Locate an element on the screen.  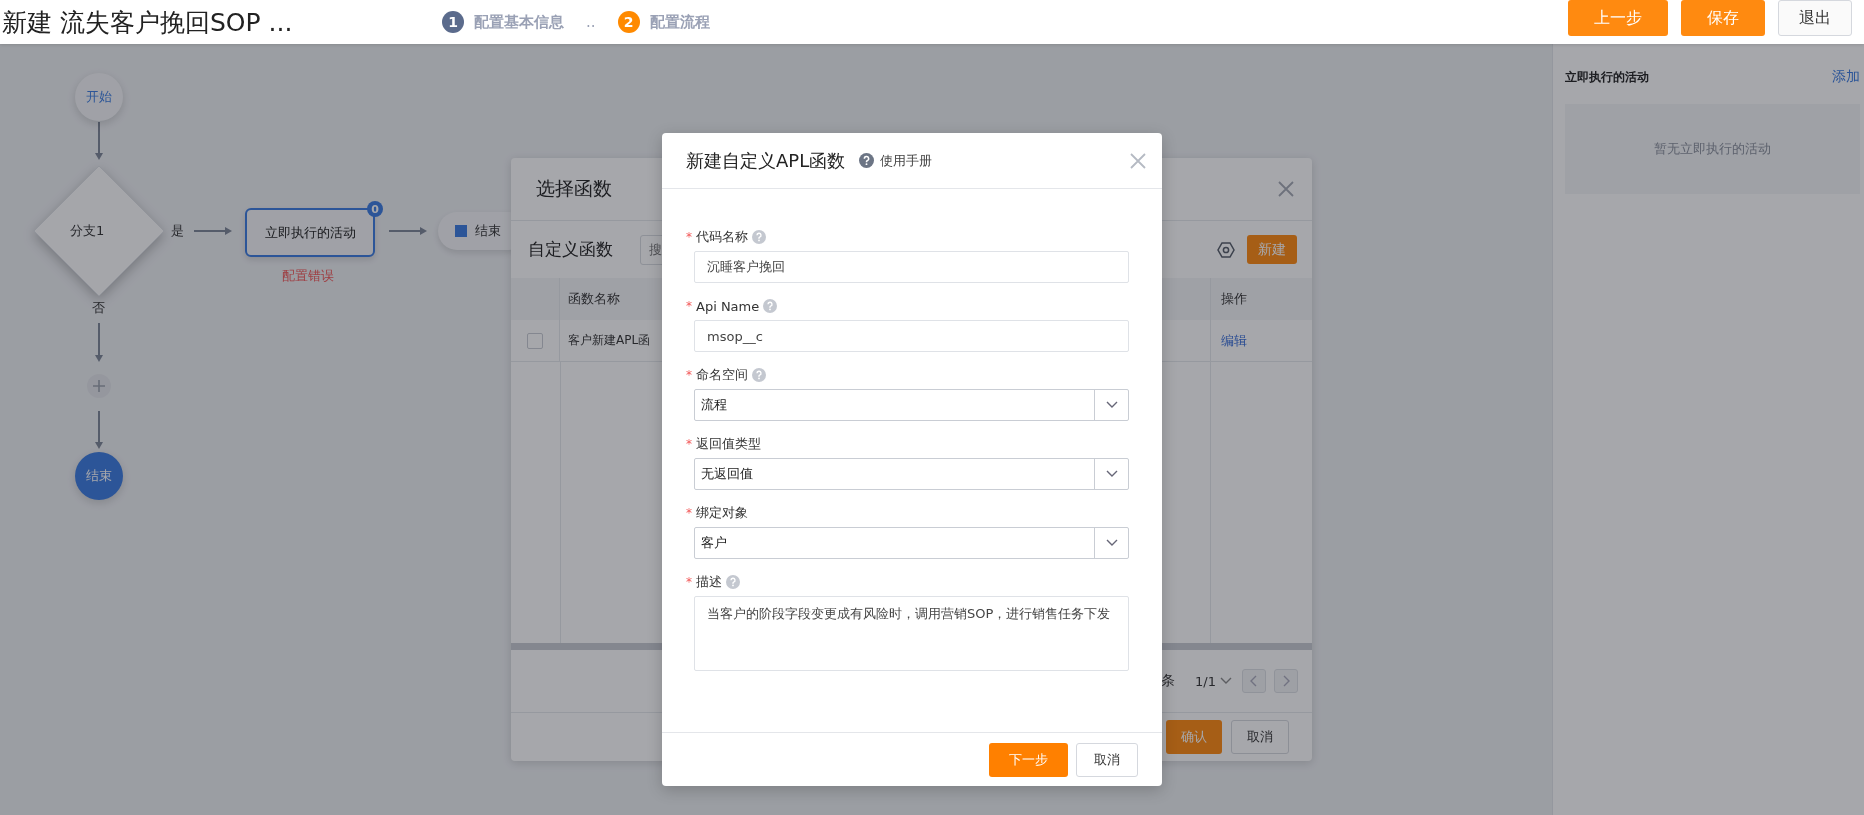
text-area: 当客户的阶段字段变更成有风险时，调用营销SOP，进行销售任务下发 is located at coordinates (911, 633).